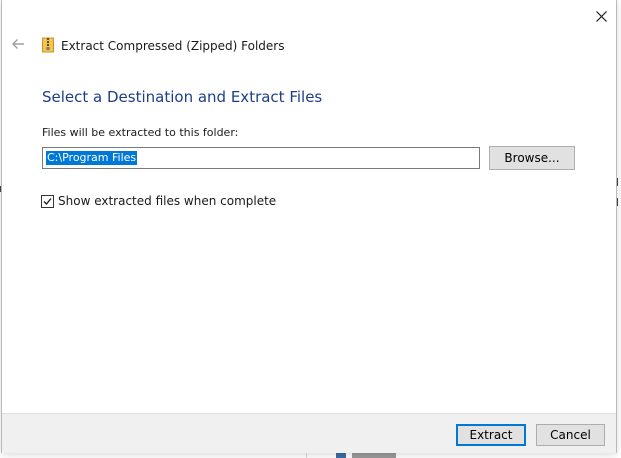  What do you see at coordinates (309, 47) in the screenshot?
I see `dialog-header: Extract Compressed (Zipped) Folders` at bounding box center [309, 47].